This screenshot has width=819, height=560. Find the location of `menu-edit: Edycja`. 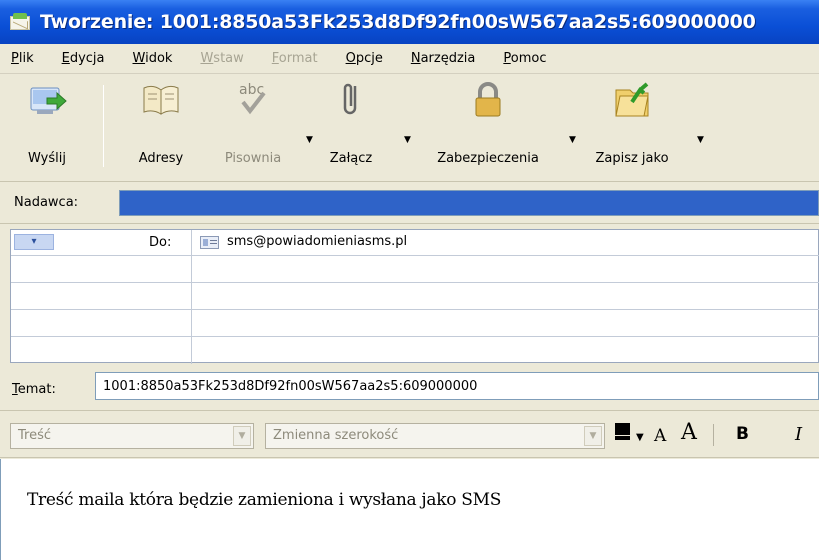

menu-edit: Edycja is located at coordinates (83, 58).